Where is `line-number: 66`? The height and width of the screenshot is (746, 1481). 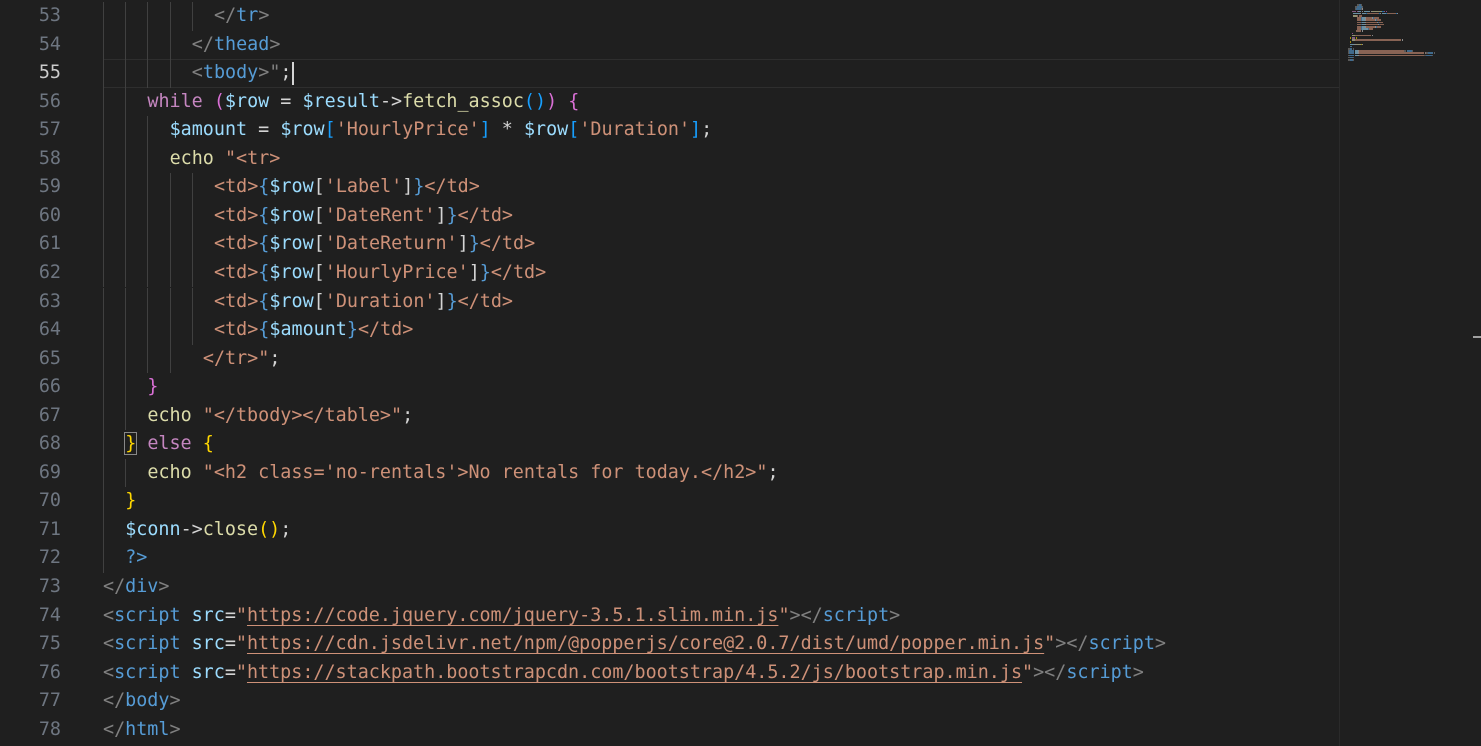 line-number: 66 is located at coordinates (49, 387).